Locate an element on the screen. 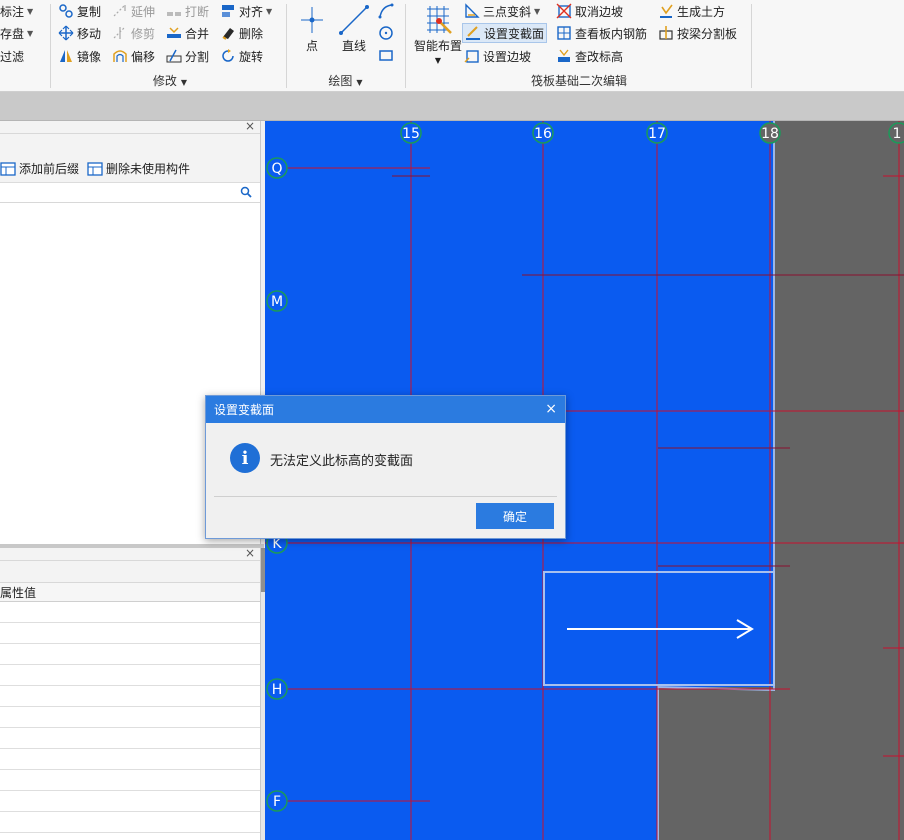 The height and width of the screenshot is (840, 904). axis-label-19: 1 is located at coordinates (897, 134).